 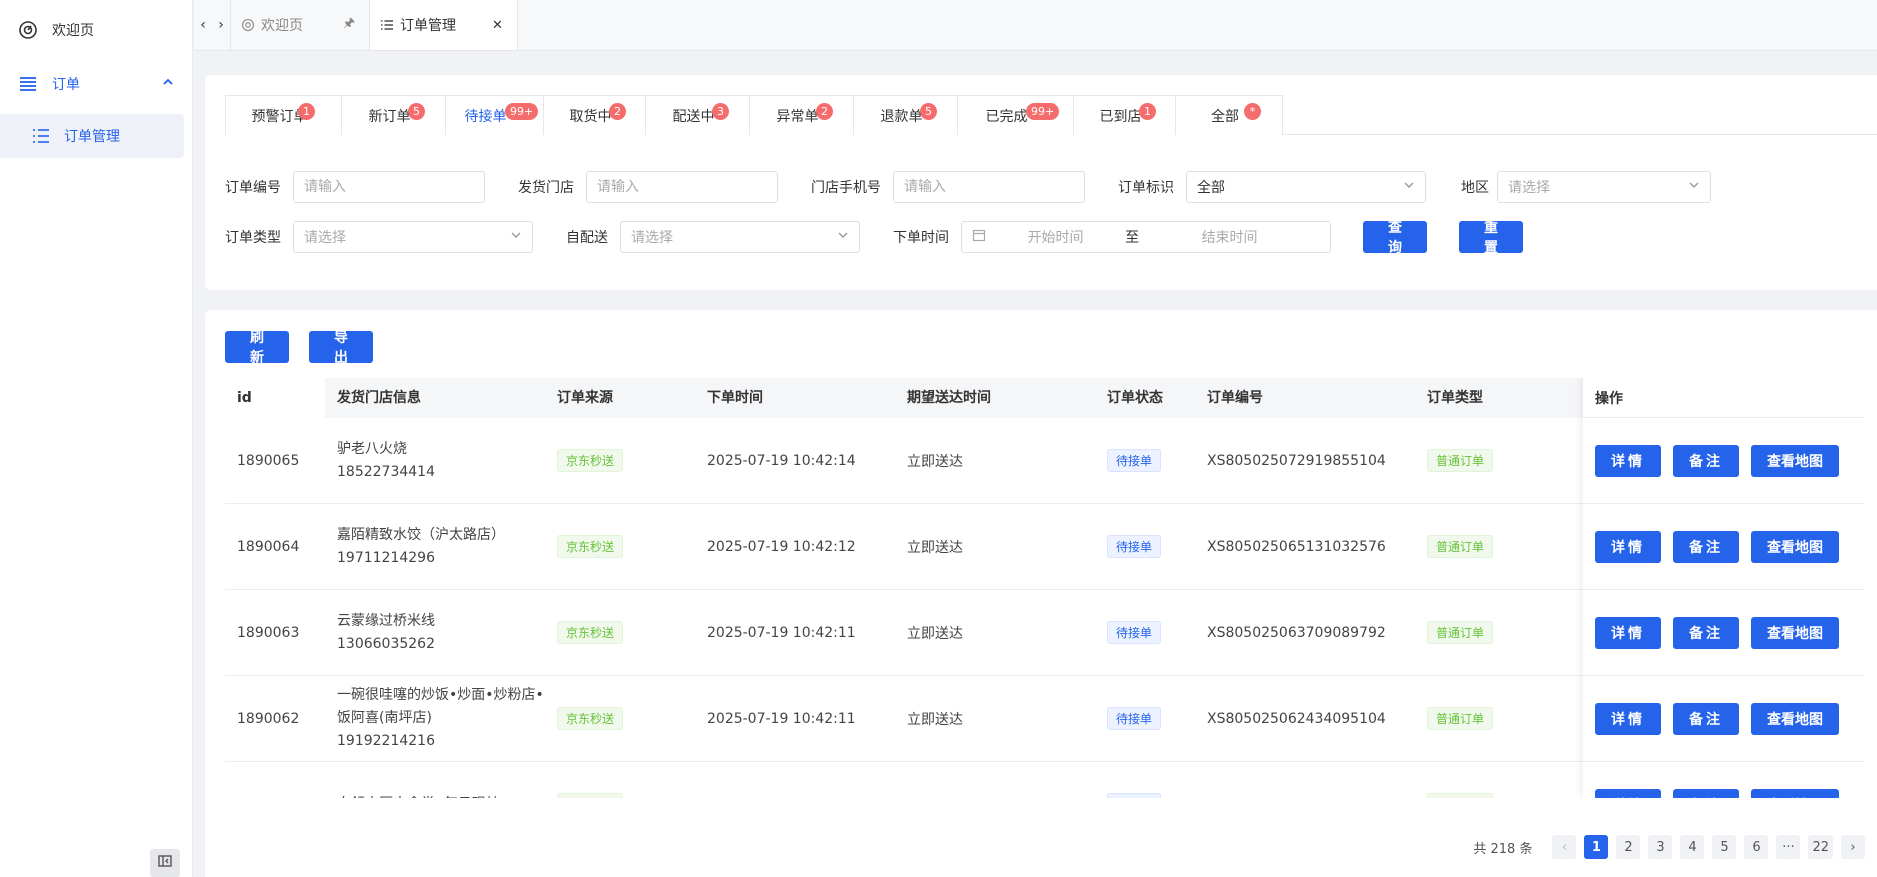 What do you see at coordinates (1756, 847) in the screenshot?
I see `page-button: 6` at bounding box center [1756, 847].